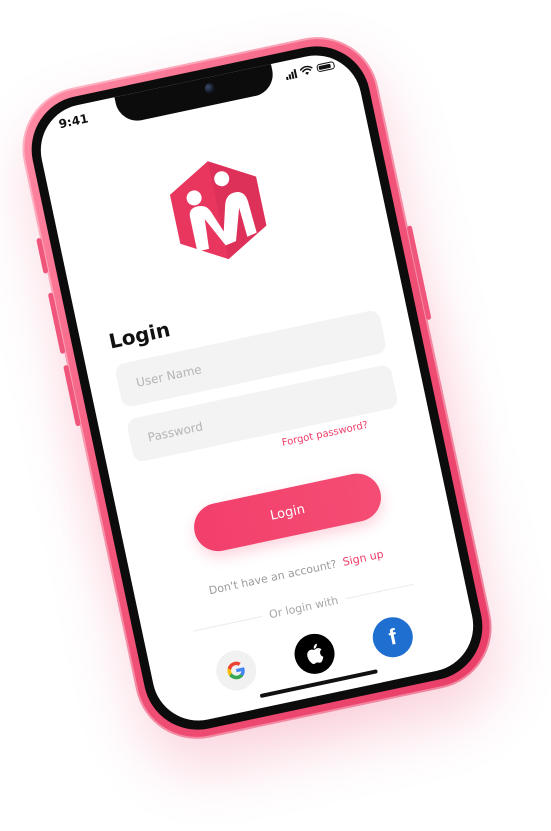 Image resolution: width=551 pixels, height=831 pixels. What do you see at coordinates (218, 210) in the screenshot?
I see `app-logo` at bounding box center [218, 210].